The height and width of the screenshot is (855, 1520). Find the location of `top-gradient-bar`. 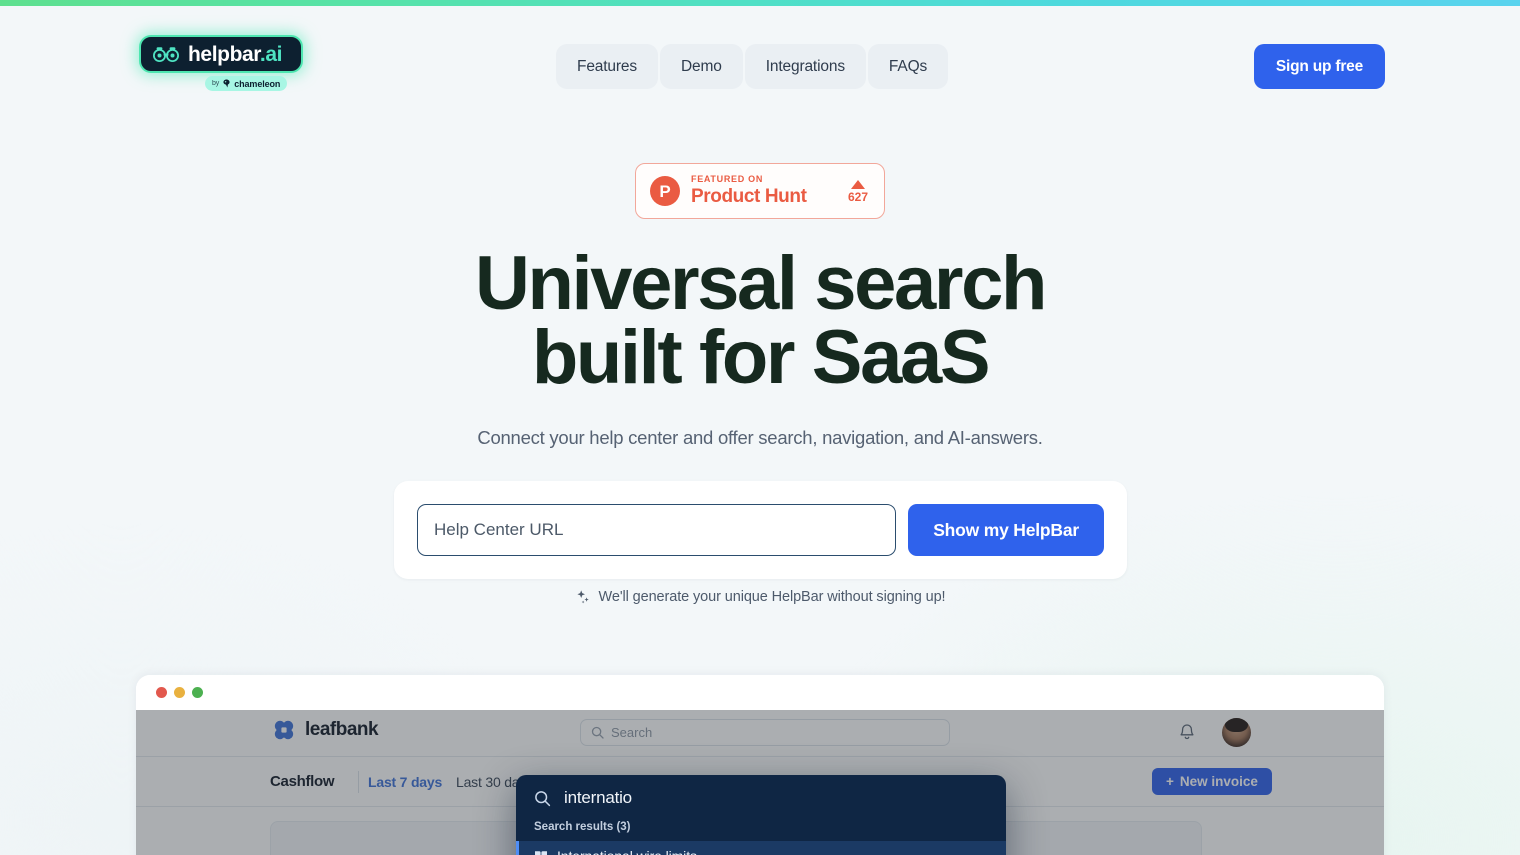

top-gradient-bar is located at coordinates (760, 3).